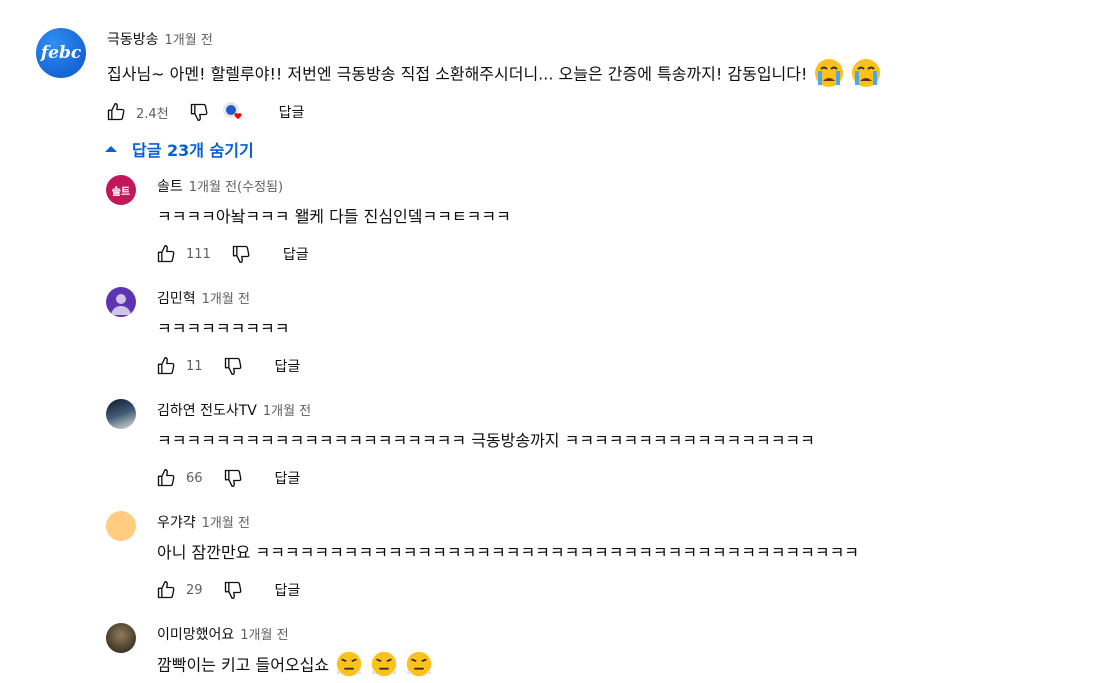 The image size is (1099, 683). I want to click on creator-avatar-heart-icon, so click(232, 110).